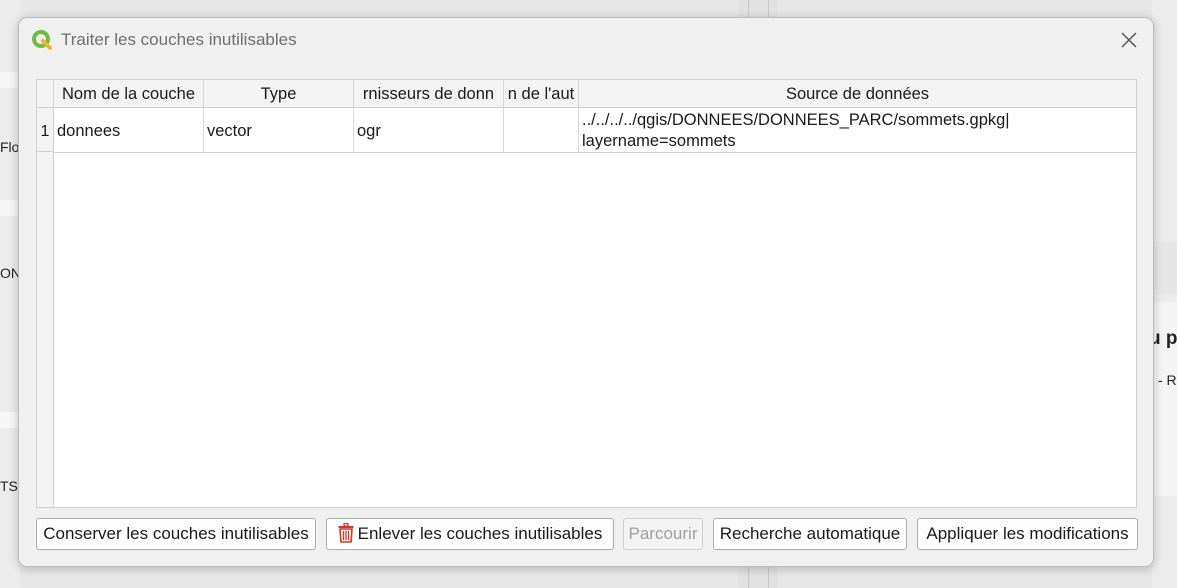 This screenshot has width=1177, height=588. Describe the element at coordinates (129, 130) in the screenshot. I see `cell-layer-name: donnees` at that location.